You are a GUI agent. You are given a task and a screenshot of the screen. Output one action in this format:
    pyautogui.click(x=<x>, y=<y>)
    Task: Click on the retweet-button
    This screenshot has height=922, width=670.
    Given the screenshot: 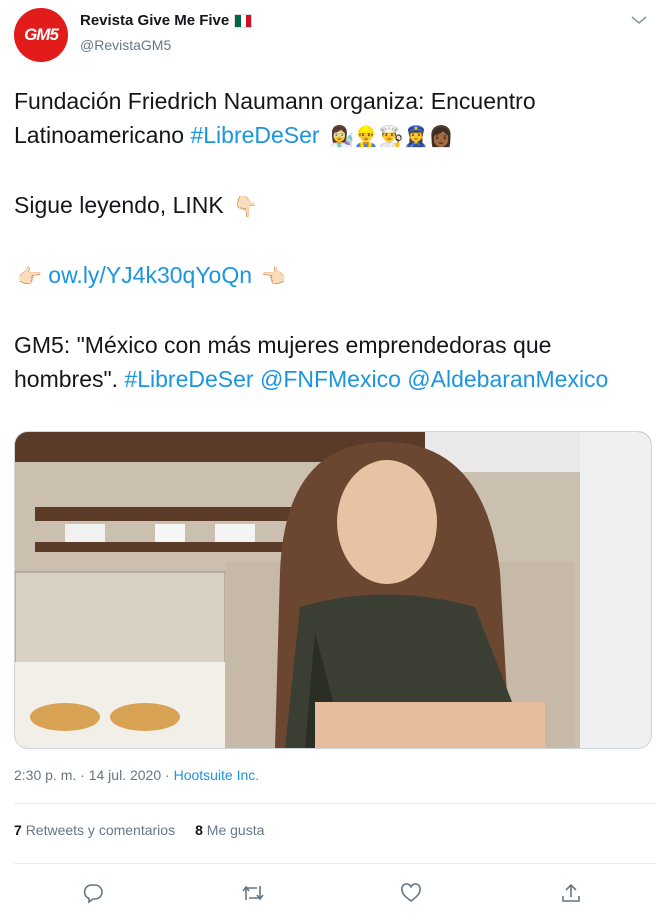 What is the action you would take?
    pyautogui.click(x=253, y=893)
    